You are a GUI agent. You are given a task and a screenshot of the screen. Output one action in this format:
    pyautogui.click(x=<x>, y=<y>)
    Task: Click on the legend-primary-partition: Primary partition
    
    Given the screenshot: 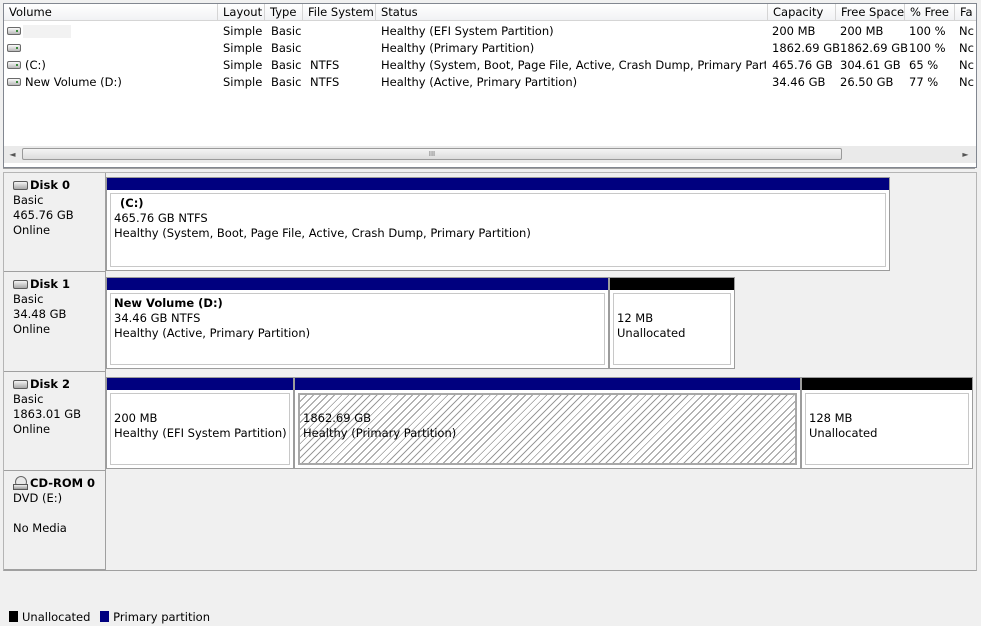 What is the action you would take?
    pyautogui.click(x=161, y=617)
    